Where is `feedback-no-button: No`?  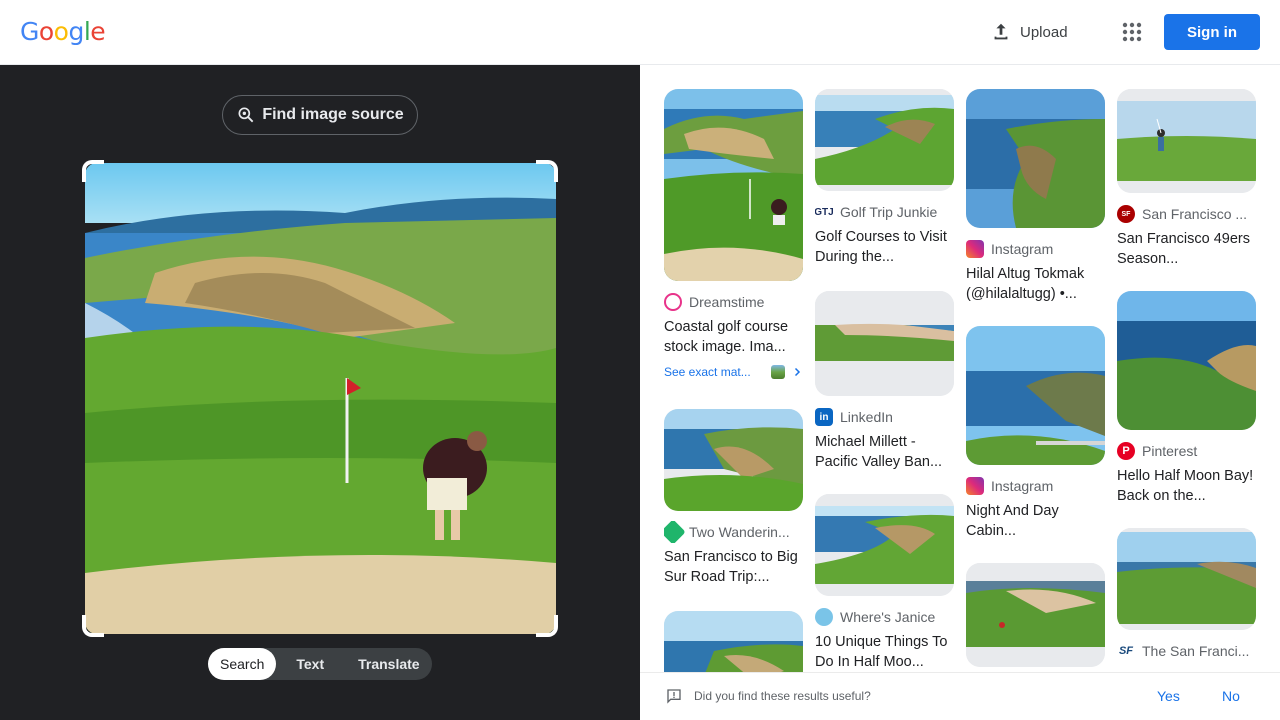
feedback-no-button: No is located at coordinates (1231, 696).